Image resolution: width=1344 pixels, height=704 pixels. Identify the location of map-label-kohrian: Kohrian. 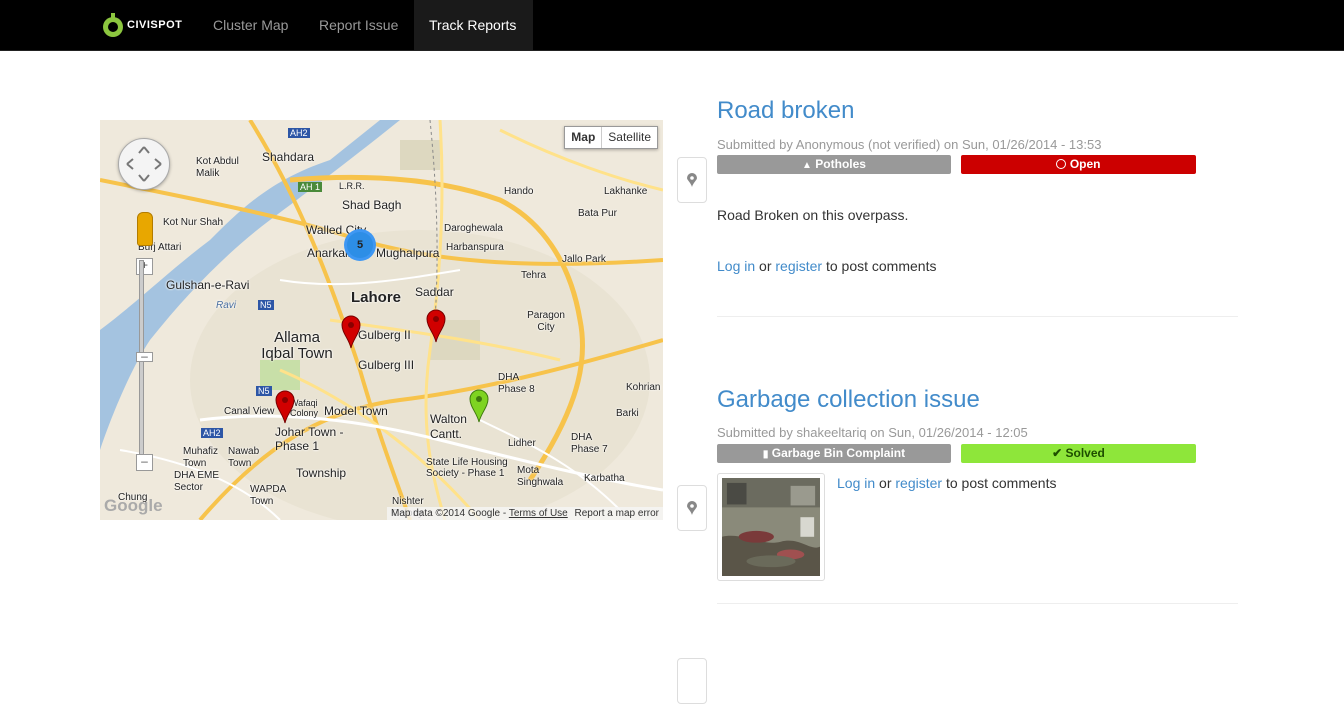
(643, 387).